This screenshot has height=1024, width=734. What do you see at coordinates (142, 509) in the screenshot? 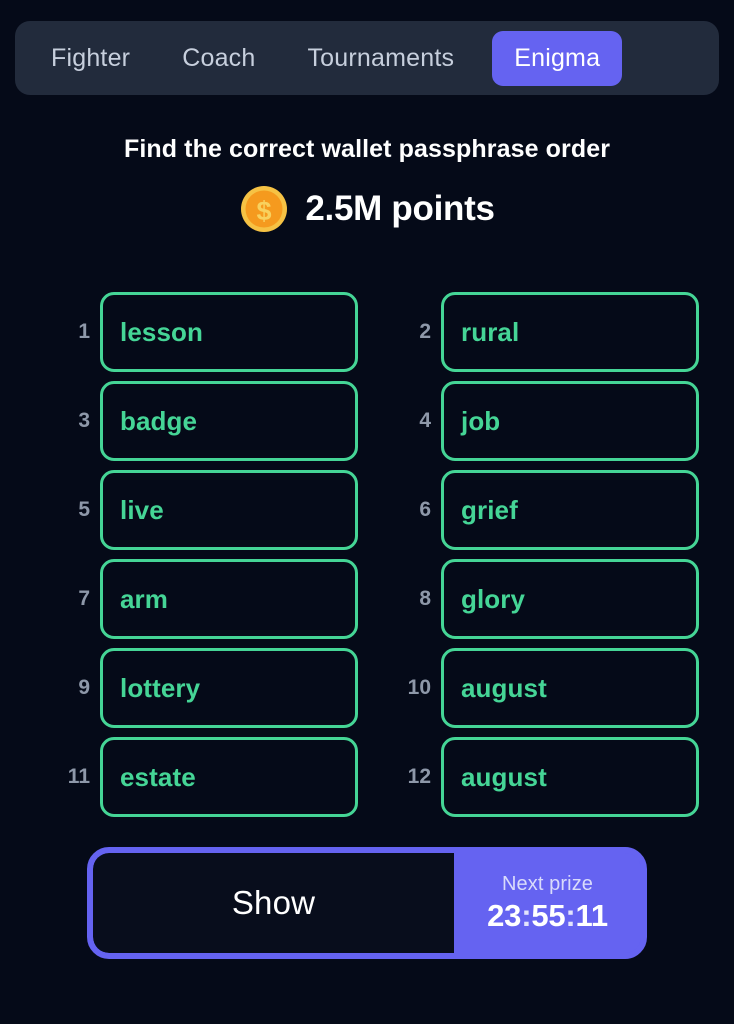
I see `passphrase-word-label-5: live` at bounding box center [142, 509].